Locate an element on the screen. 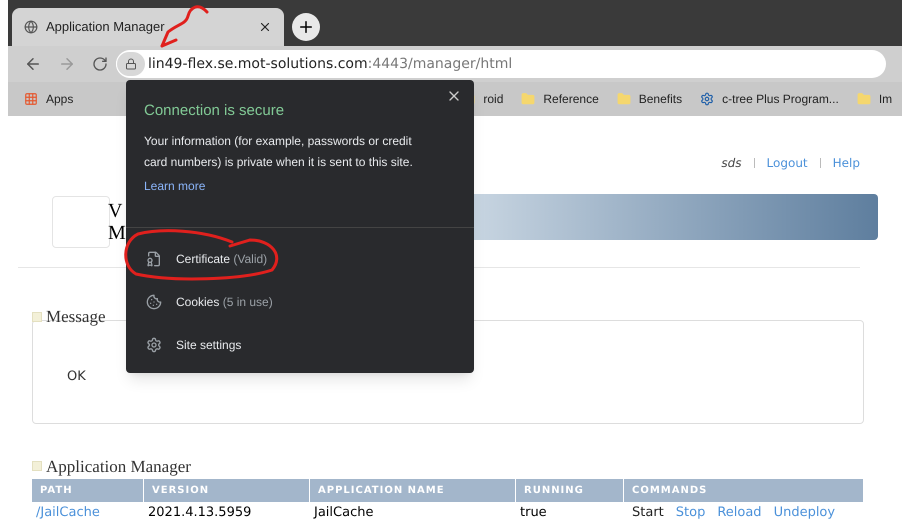  browser-tab: Application Manager is located at coordinates (148, 27).